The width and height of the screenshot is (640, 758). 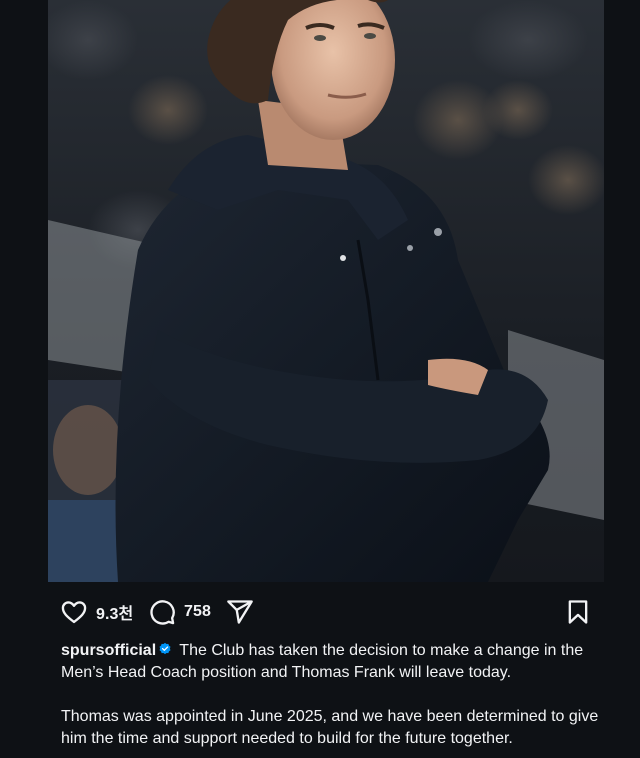 I want to click on author-username: spursofficial, so click(x=108, y=650).